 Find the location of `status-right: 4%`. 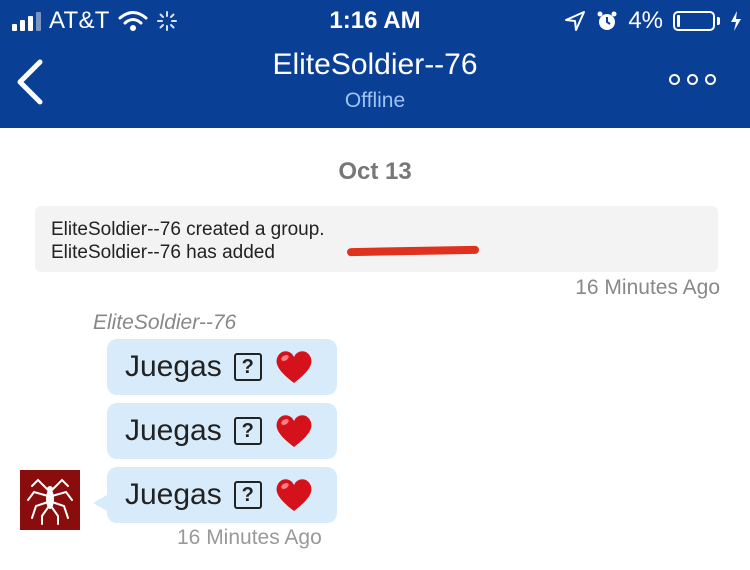

status-right: 4% is located at coordinates (653, 21).